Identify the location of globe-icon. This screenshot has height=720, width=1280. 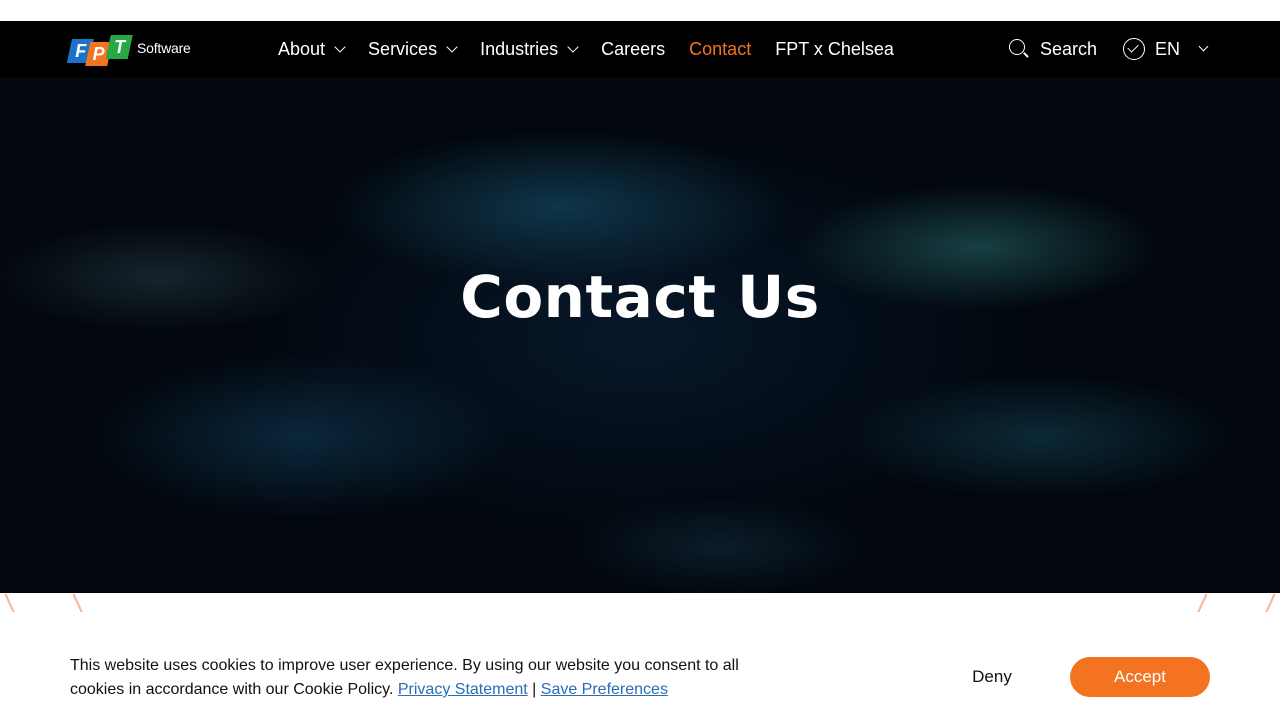
(1134, 49).